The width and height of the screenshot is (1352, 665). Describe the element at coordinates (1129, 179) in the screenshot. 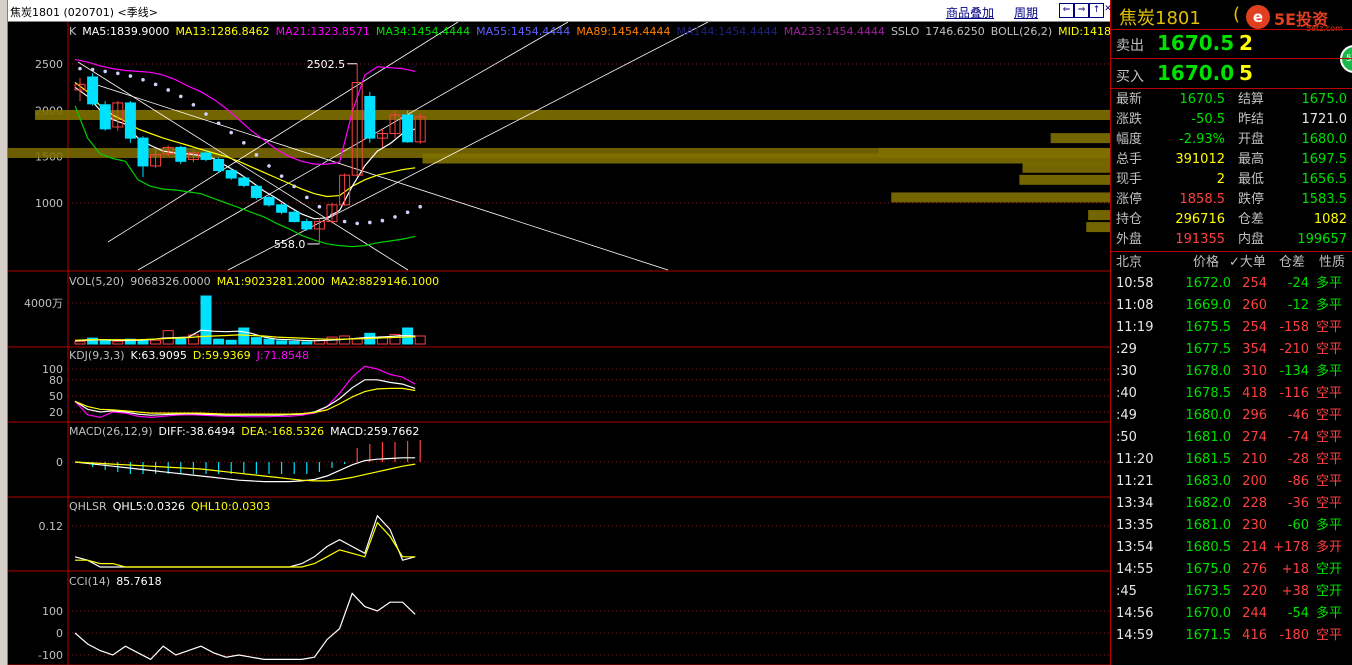

I see `stat-label: 现手` at that location.